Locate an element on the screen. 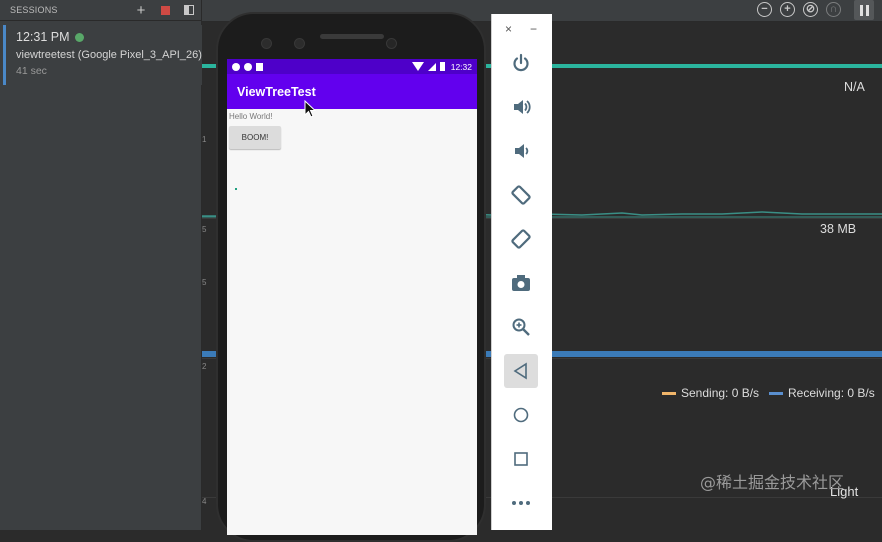  reset-zoom-icon: ⊘ is located at coordinates (810, 9).